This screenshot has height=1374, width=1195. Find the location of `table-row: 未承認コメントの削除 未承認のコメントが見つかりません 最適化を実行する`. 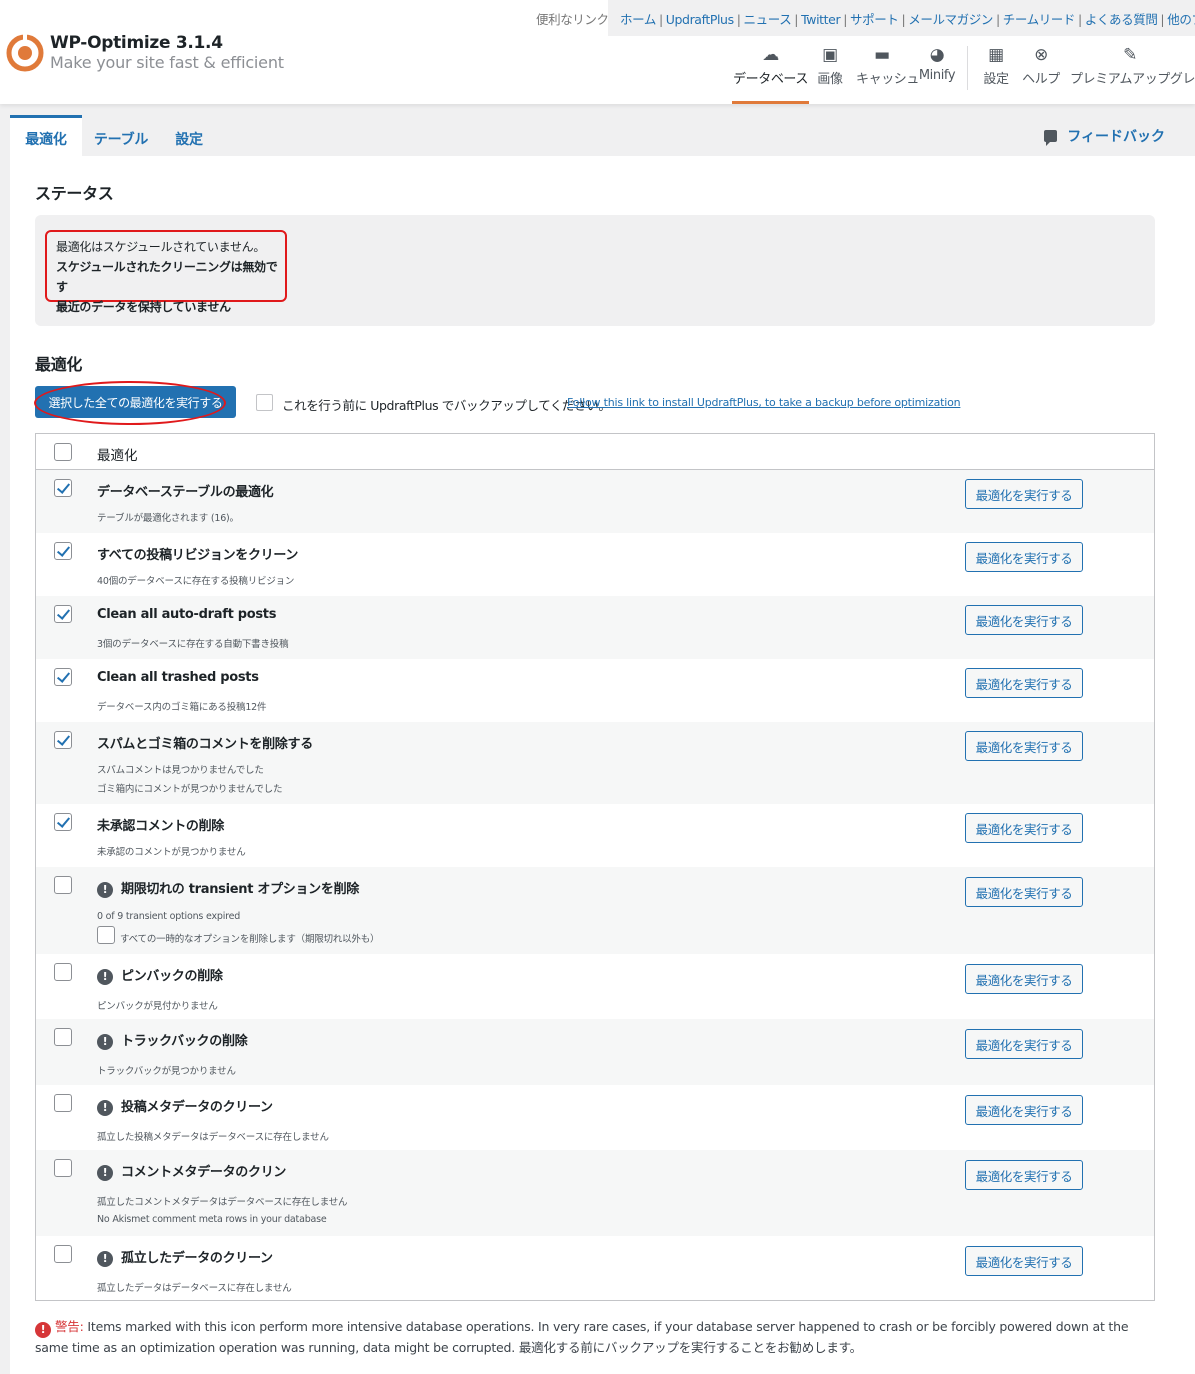

table-row: 未承認コメントの削除 未承認のコメントが見つかりません 最適化を実行する is located at coordinates (595, 835).